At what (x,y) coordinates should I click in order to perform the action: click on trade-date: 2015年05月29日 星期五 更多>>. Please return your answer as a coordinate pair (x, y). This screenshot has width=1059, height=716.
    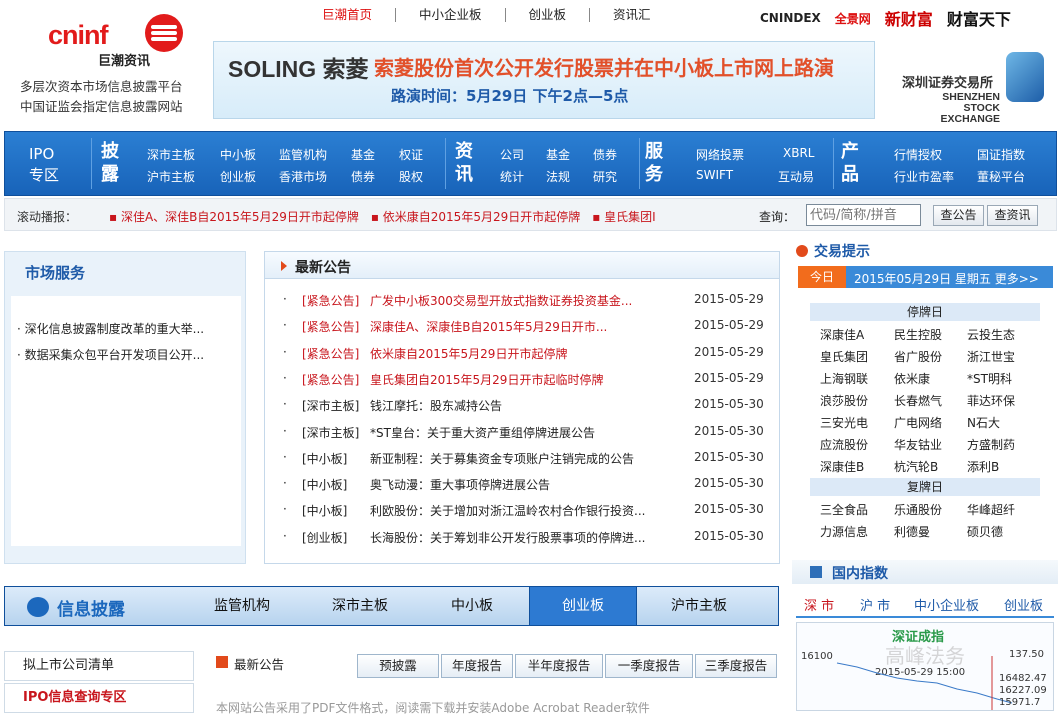
    Looking at the image, I should click on (946, 278).